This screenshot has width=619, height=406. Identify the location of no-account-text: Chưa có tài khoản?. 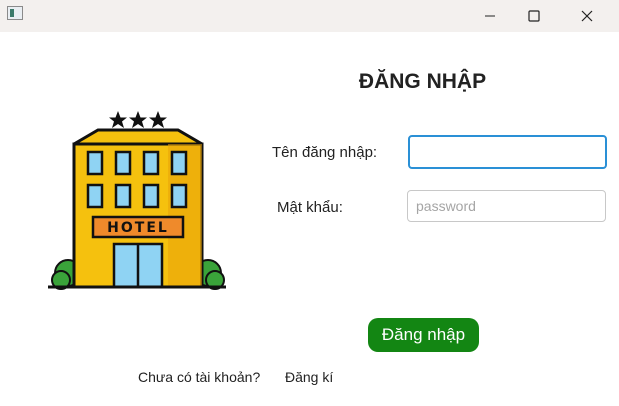
(199, 377).